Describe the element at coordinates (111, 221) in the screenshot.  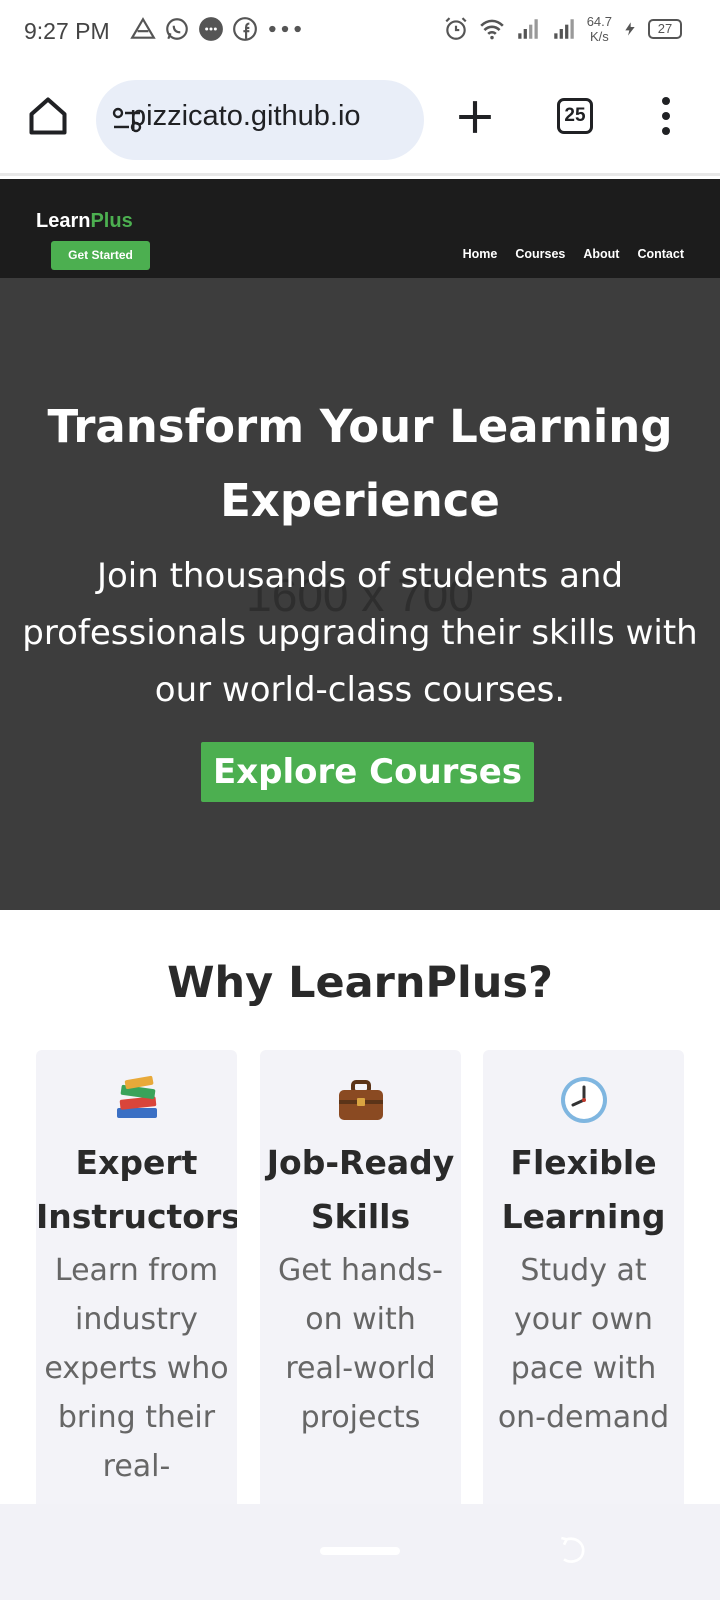
I see `logo-accent: Plus` at that location.